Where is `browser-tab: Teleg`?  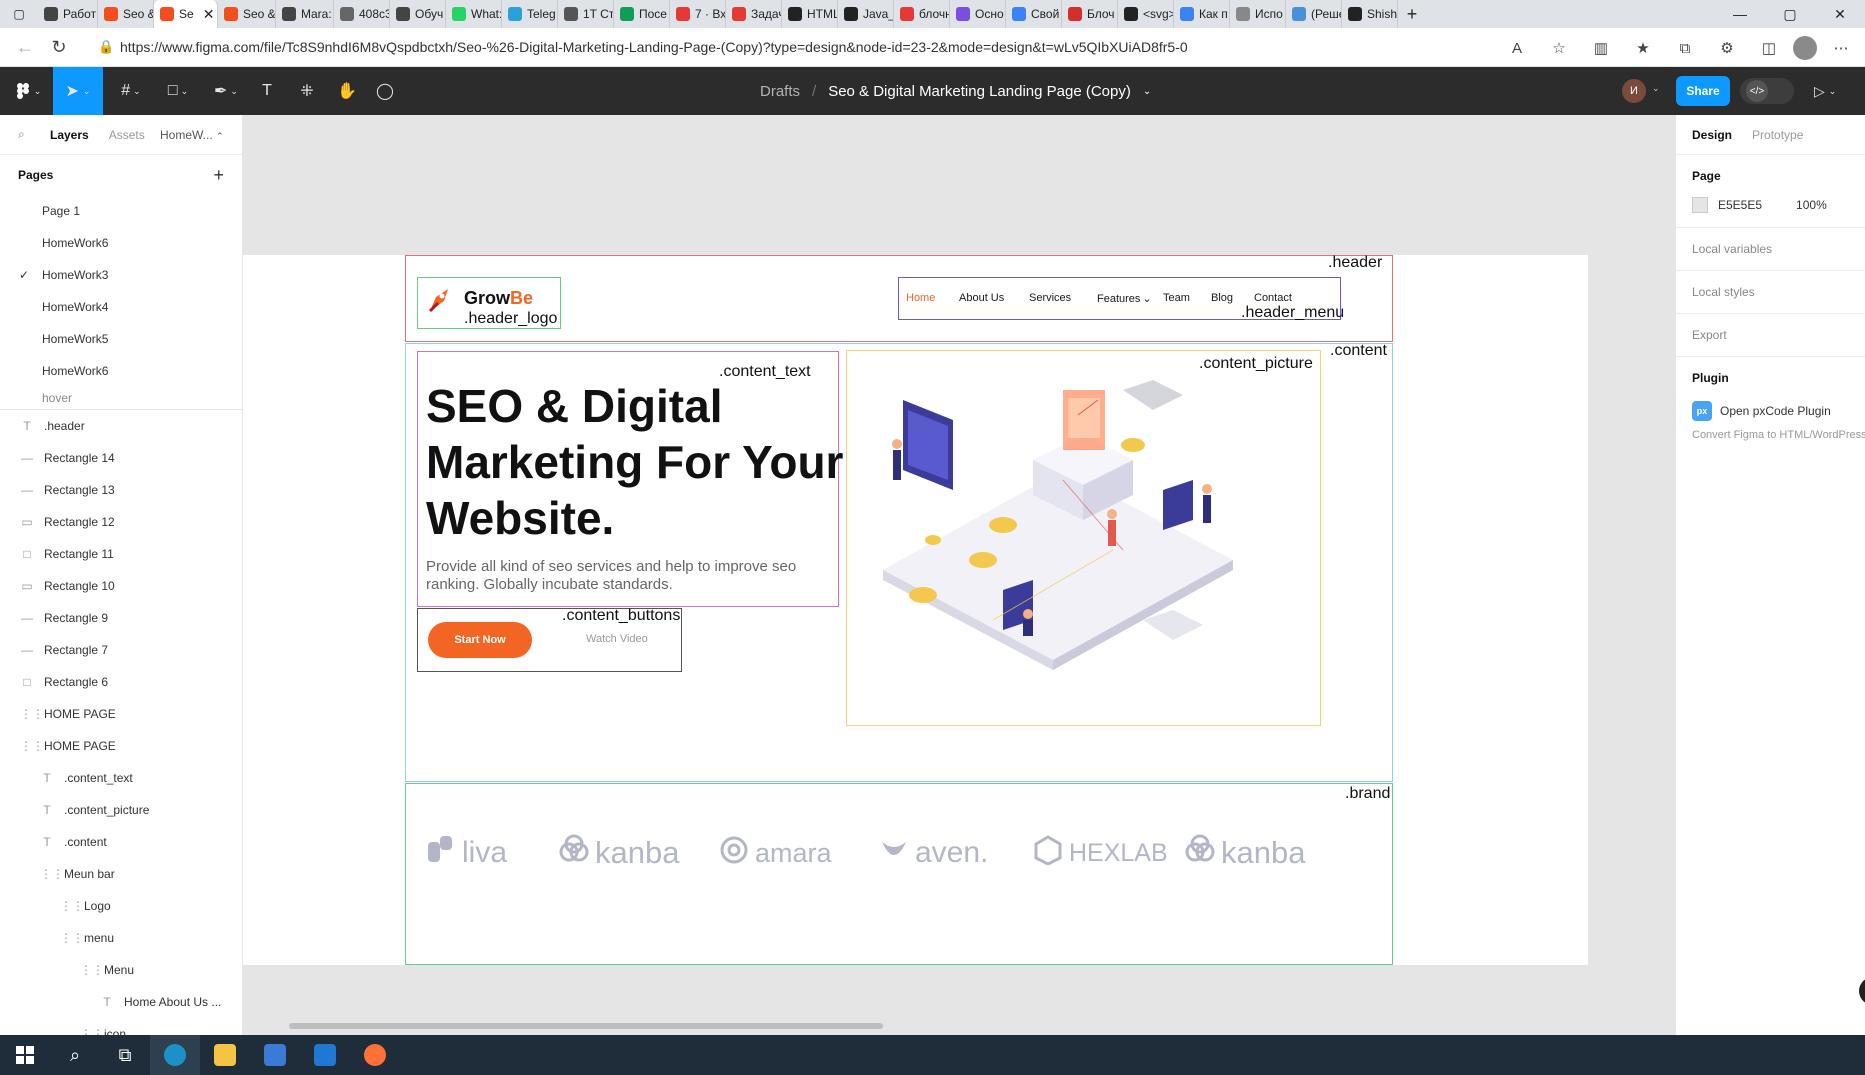
browser-tab: Teleg is located at coordinates (530, 14).